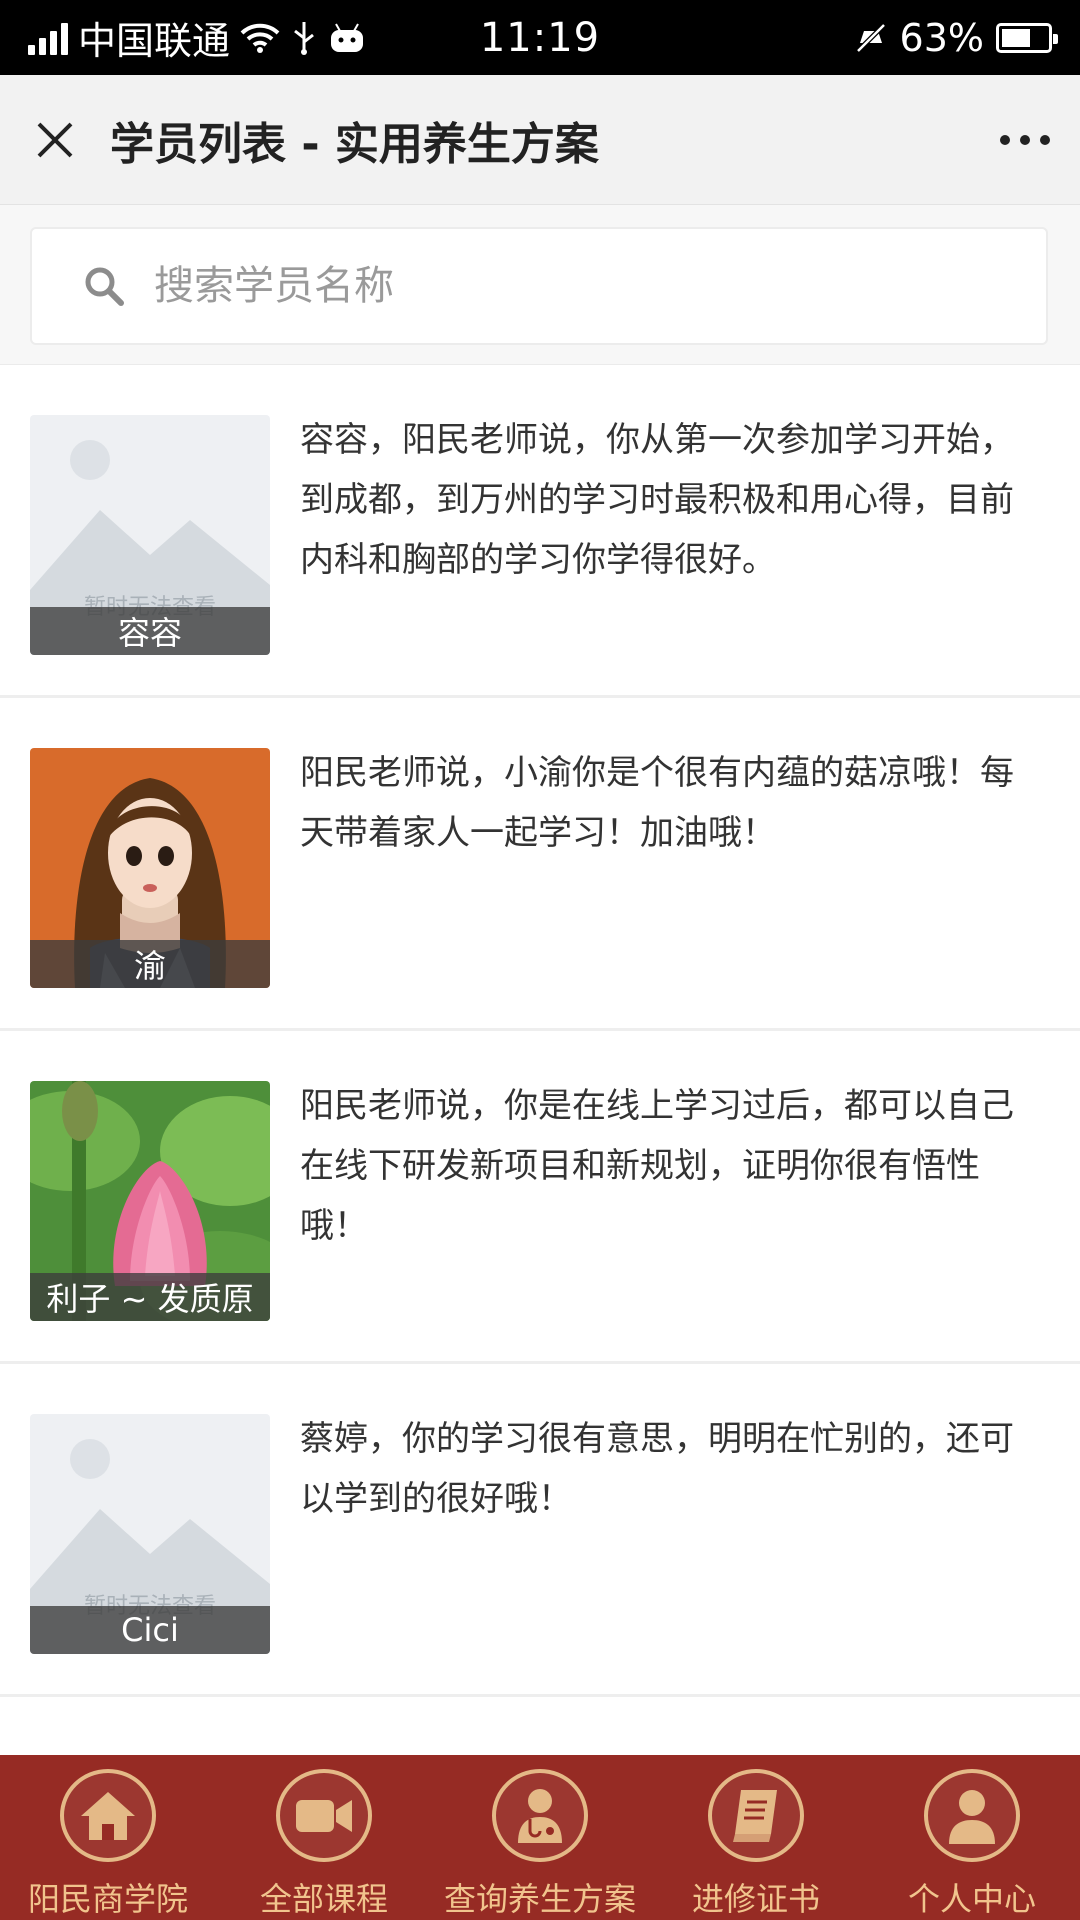 This screenshot has height=1920, width=1080. Describe the element at coordinates (540, 1815) in the screenshot. I see `doctor-icon` at that location.